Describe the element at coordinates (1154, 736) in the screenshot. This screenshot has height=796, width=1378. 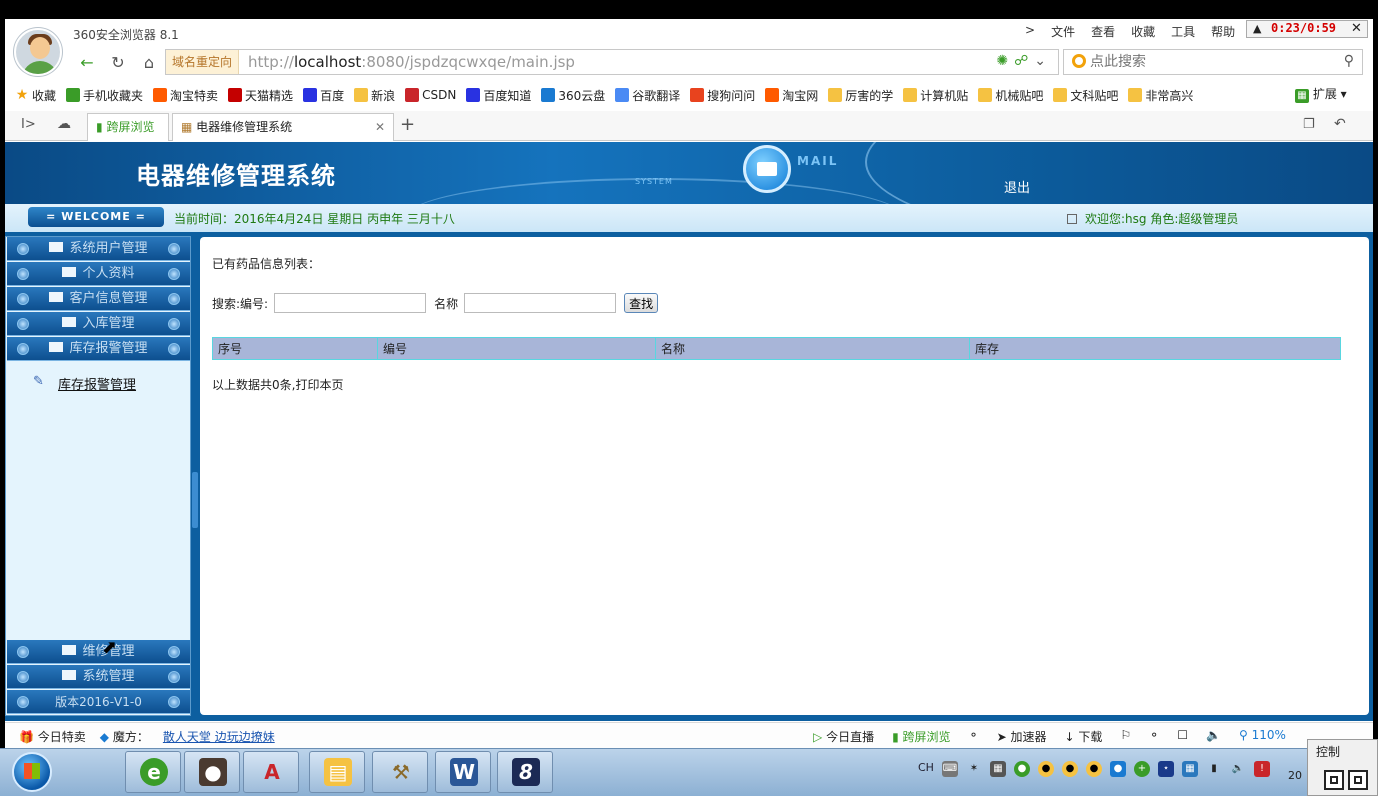
I see `ie-compat-icon: ⚬` at that location.